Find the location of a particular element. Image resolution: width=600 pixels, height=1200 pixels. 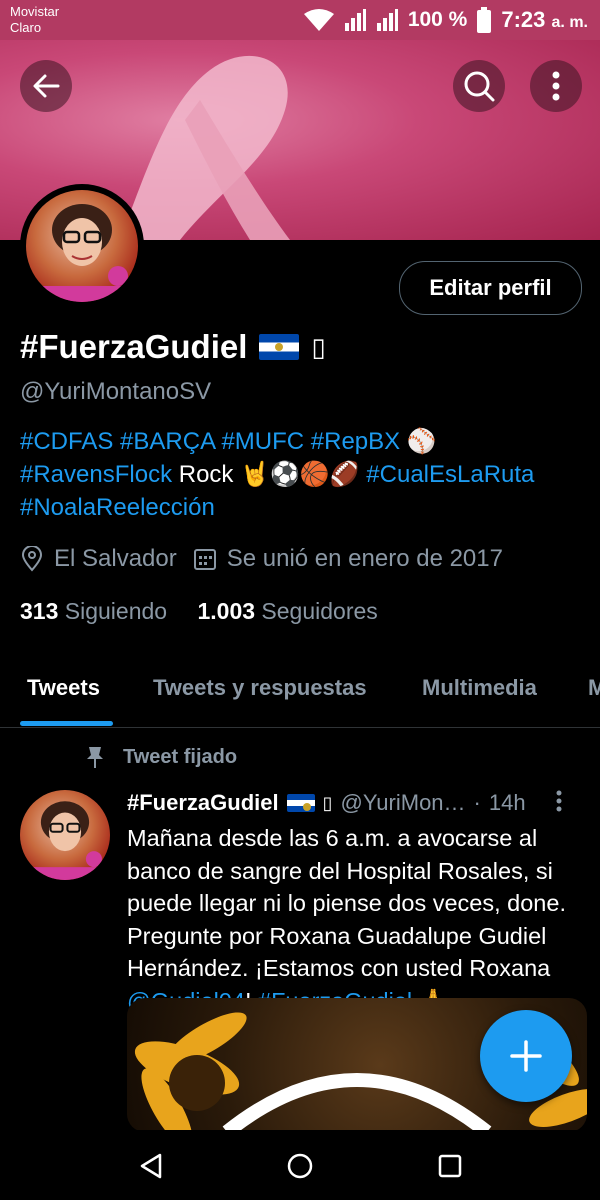

back-button is located at coordinates (46, 86).